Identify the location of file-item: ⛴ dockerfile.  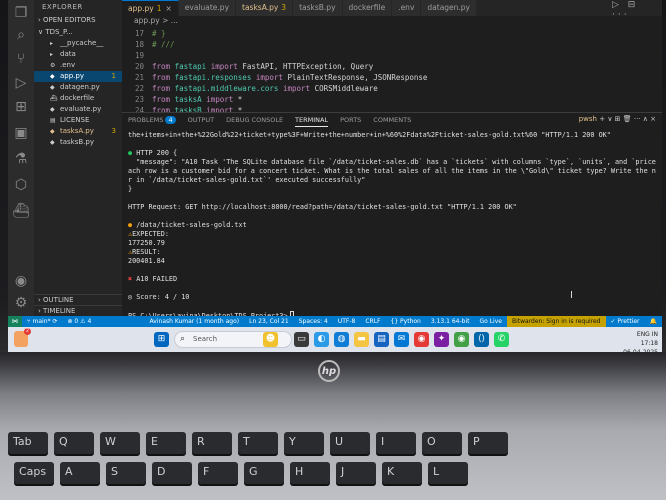
(78, 98).